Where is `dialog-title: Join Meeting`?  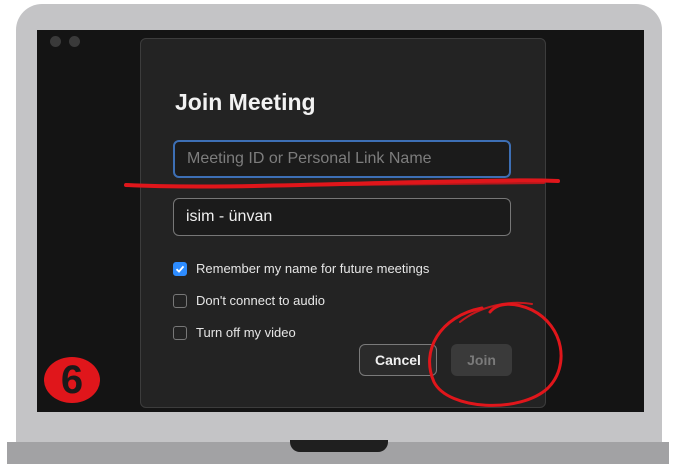
dialog-title: Join Meeting is located at coordinates (245, 102).